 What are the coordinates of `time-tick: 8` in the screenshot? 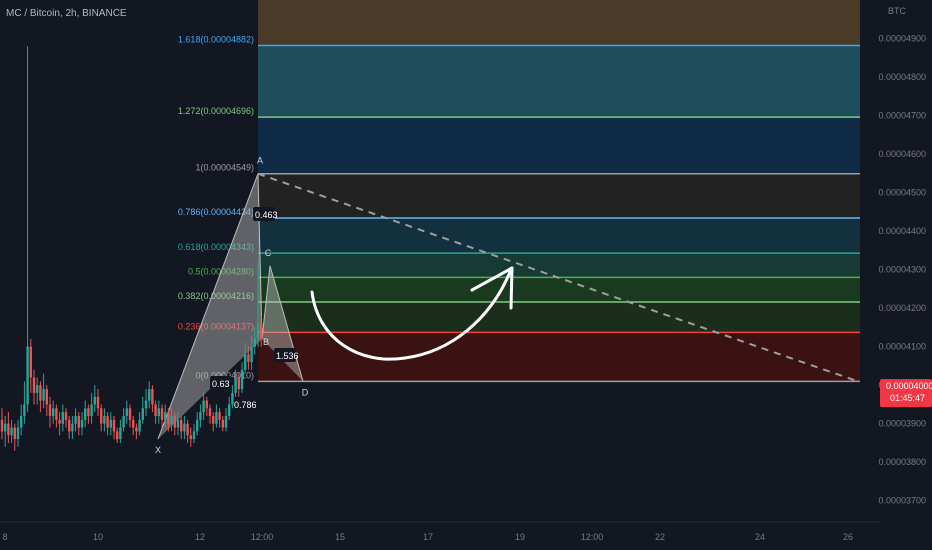 It's located at (4, 537).